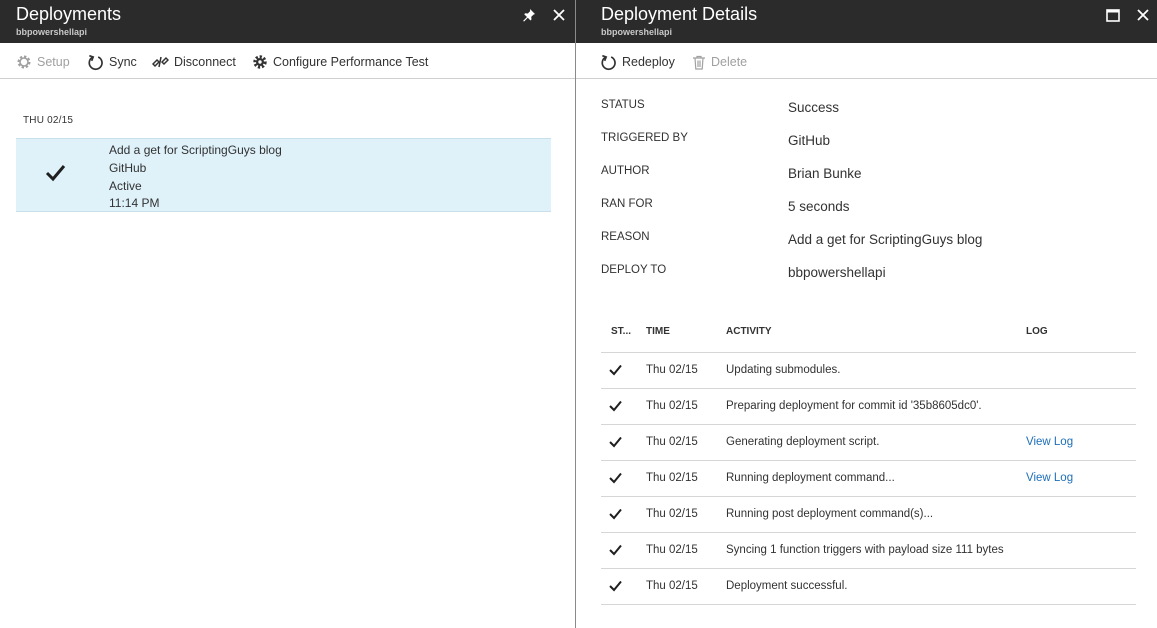 The width and height of the screenshot is (1157, 628). I want to click on detail-label-deploy-to: DEPLOY TO, so click(634, 270).